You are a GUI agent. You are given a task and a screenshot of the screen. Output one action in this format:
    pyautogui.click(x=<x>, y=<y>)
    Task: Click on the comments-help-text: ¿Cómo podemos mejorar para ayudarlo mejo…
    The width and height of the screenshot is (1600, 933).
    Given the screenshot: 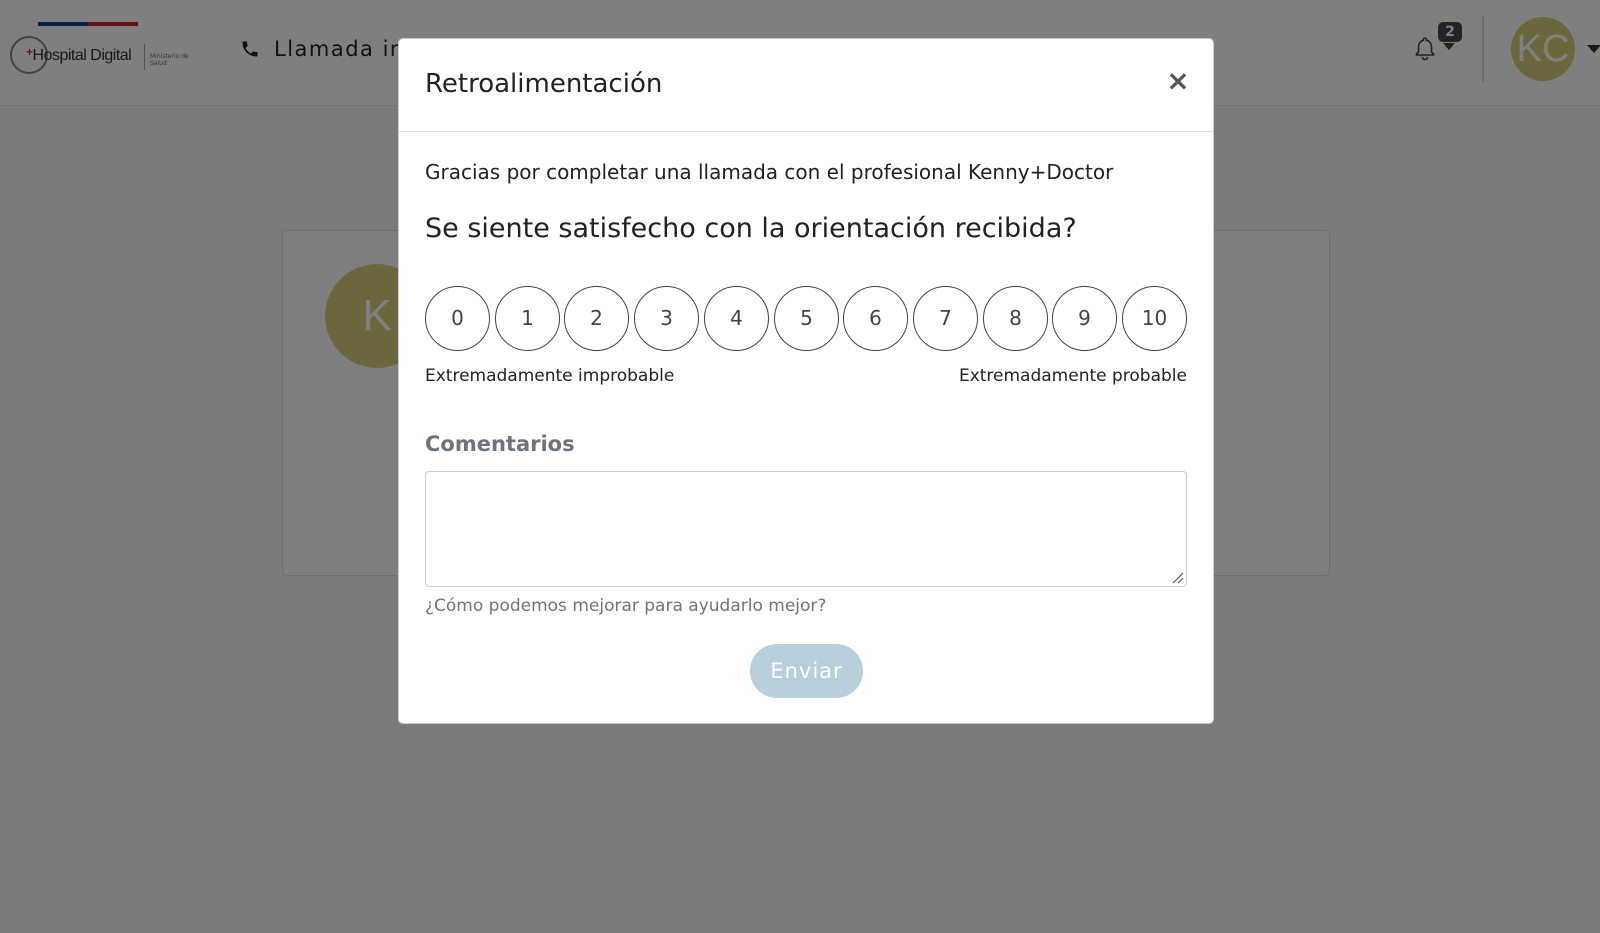 What is the action you would take?
    pyautogui.click(x=626, y=606)
    